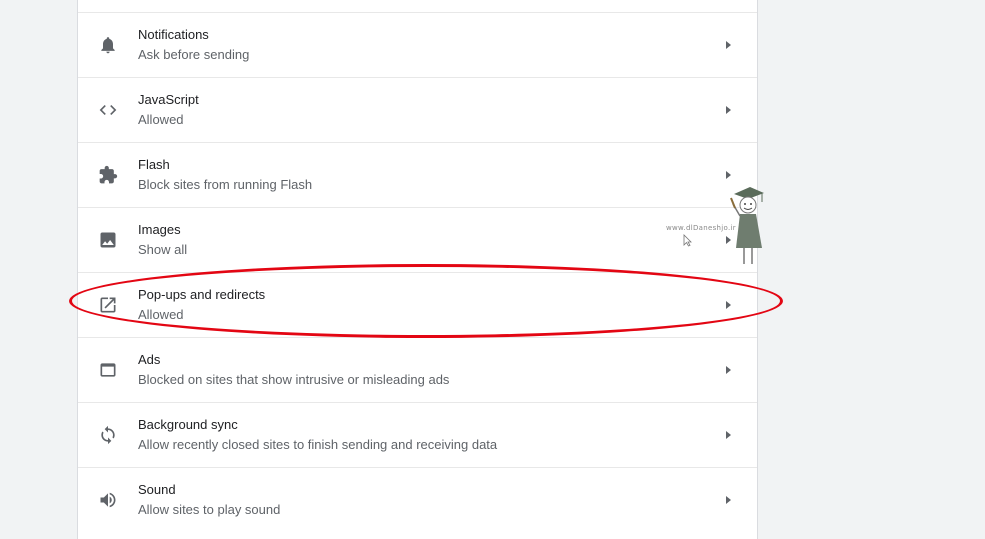  I want to click on setting-status: Show all, so click(163, 249).